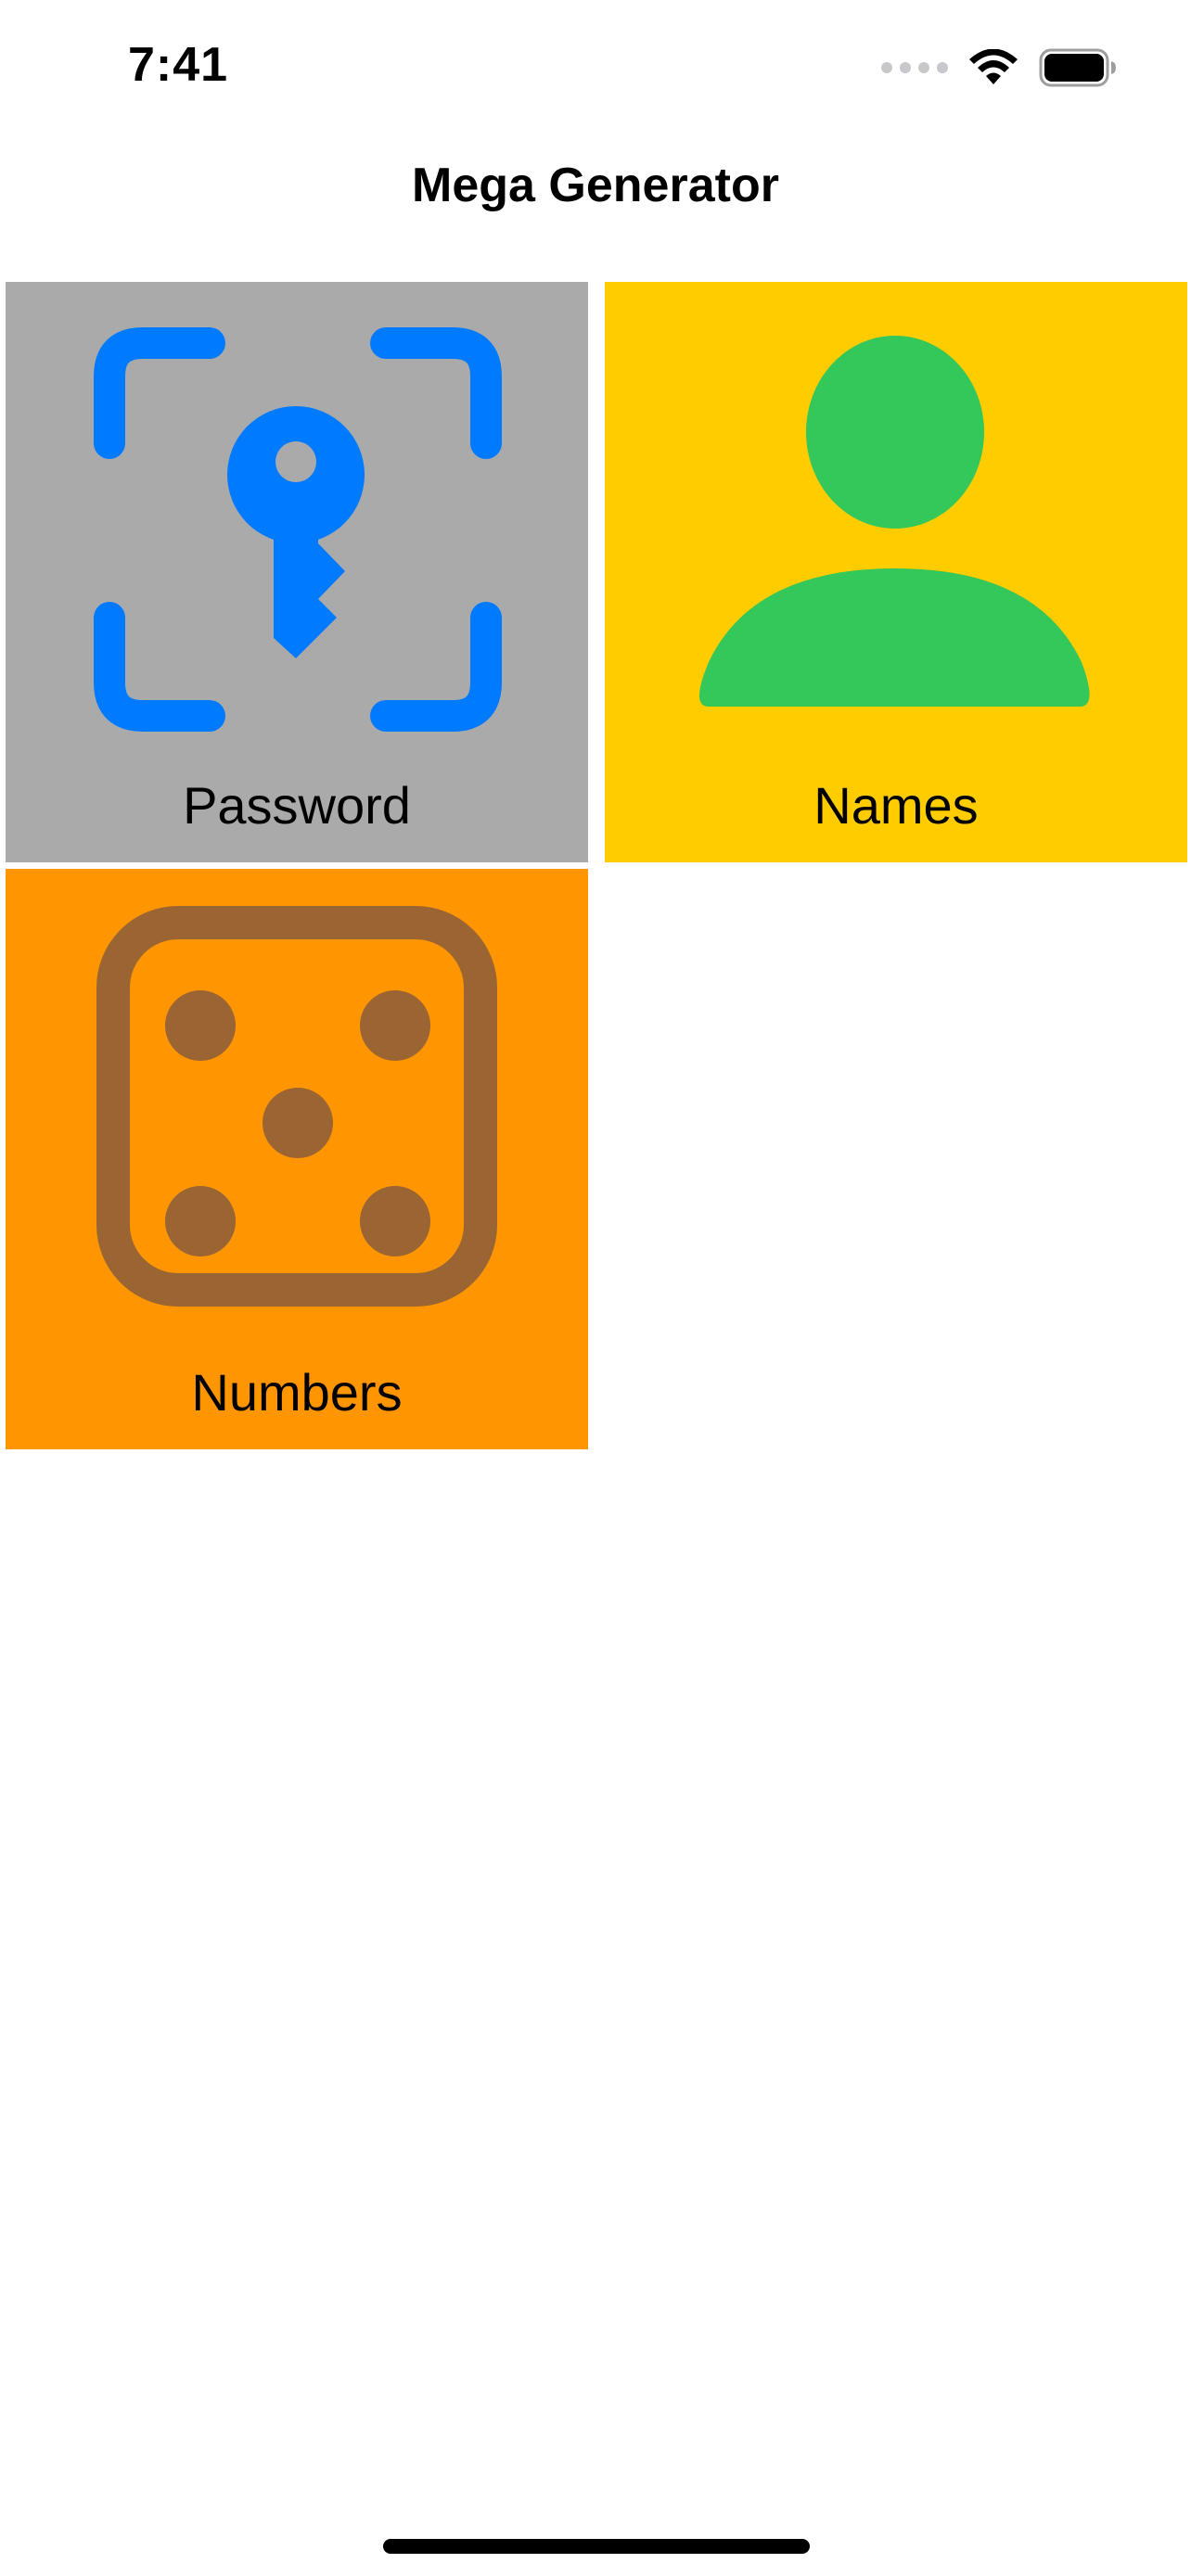 This screenshot has width=1191, height=2576. I want to click on tile-label-password: Password, so click(297, 806).